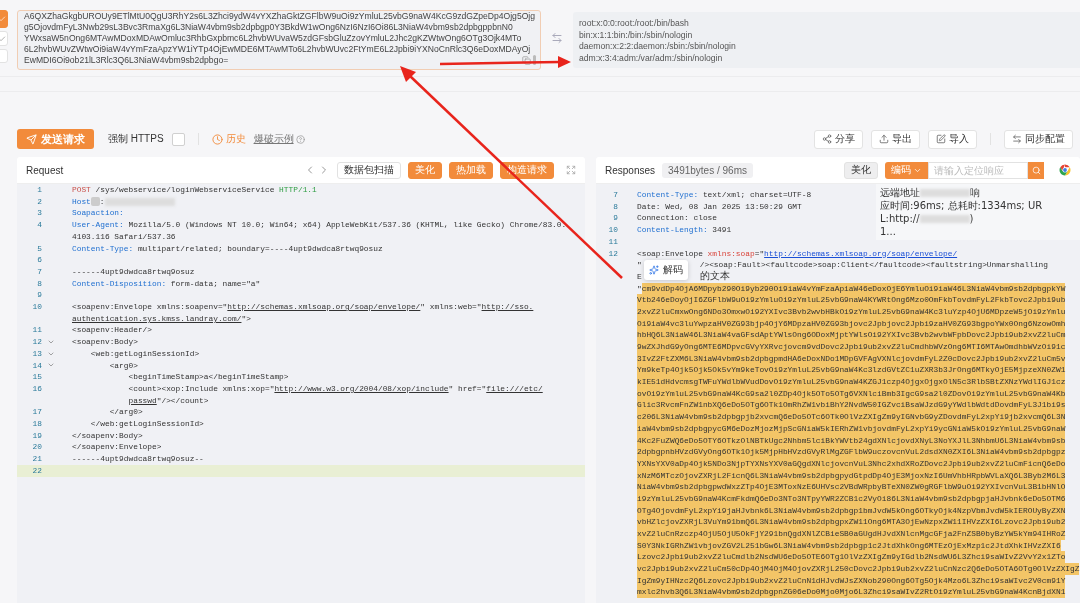  Describe the element at coordinates (895, 139) in the screenshot. I see `toolbar-button: 导出` at that location.